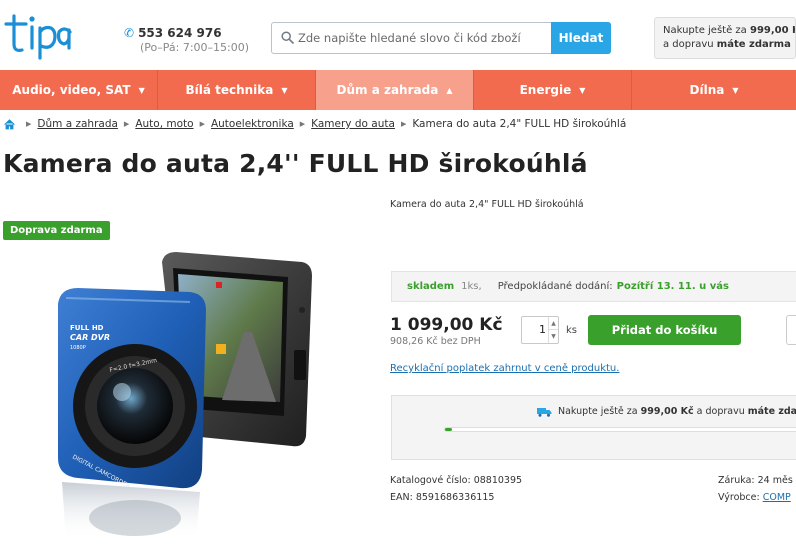  What do you see at coordinates (180, 33) in the screenshot?
I see `phone-text: 553 624 976` at bounding box center [180, 33].